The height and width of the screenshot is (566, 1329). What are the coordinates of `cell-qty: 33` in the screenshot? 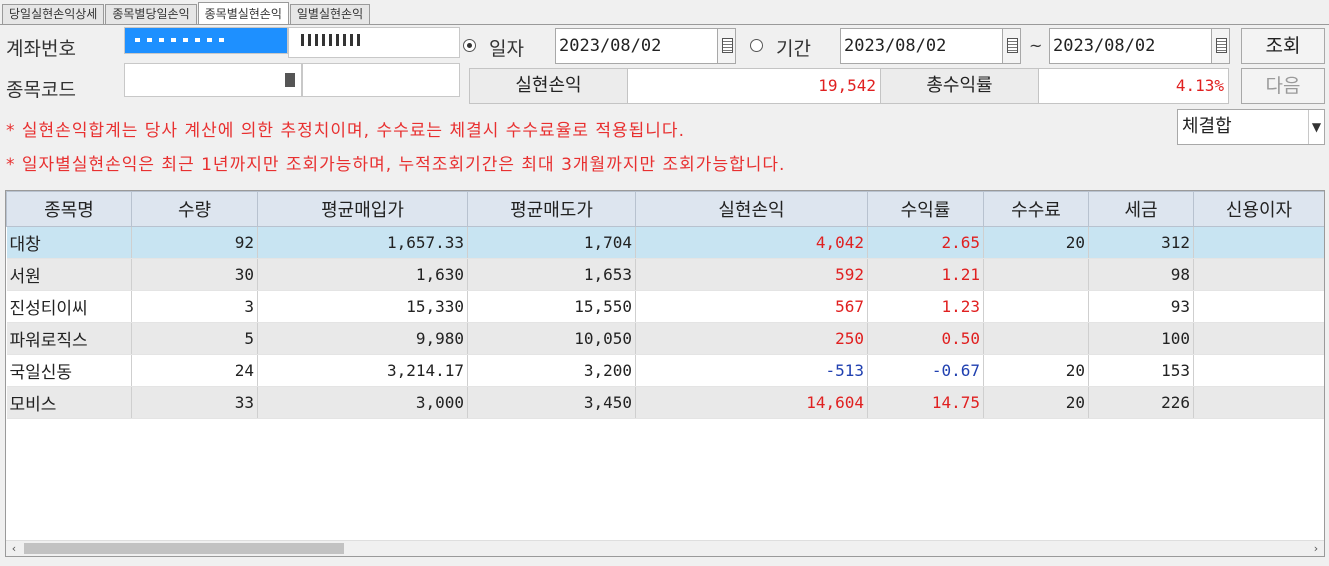 It's located at (194, 402).